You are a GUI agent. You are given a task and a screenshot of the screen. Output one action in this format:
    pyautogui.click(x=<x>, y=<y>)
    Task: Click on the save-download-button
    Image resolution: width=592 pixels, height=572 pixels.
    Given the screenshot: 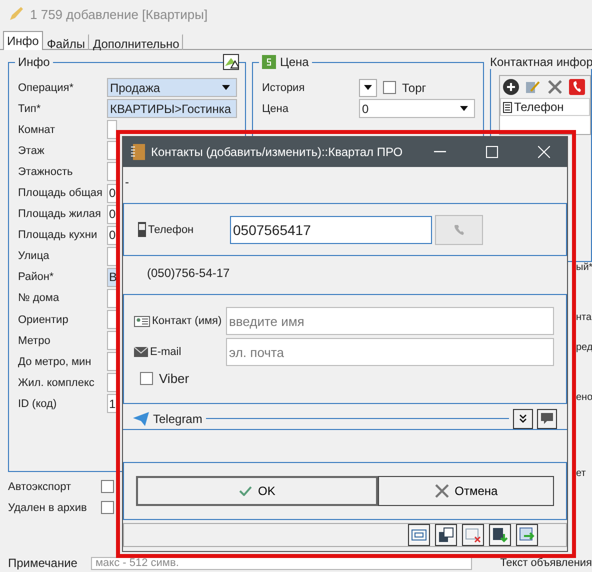 What is the action you would take?
    pyautogui.click(x=500, y=535)
    